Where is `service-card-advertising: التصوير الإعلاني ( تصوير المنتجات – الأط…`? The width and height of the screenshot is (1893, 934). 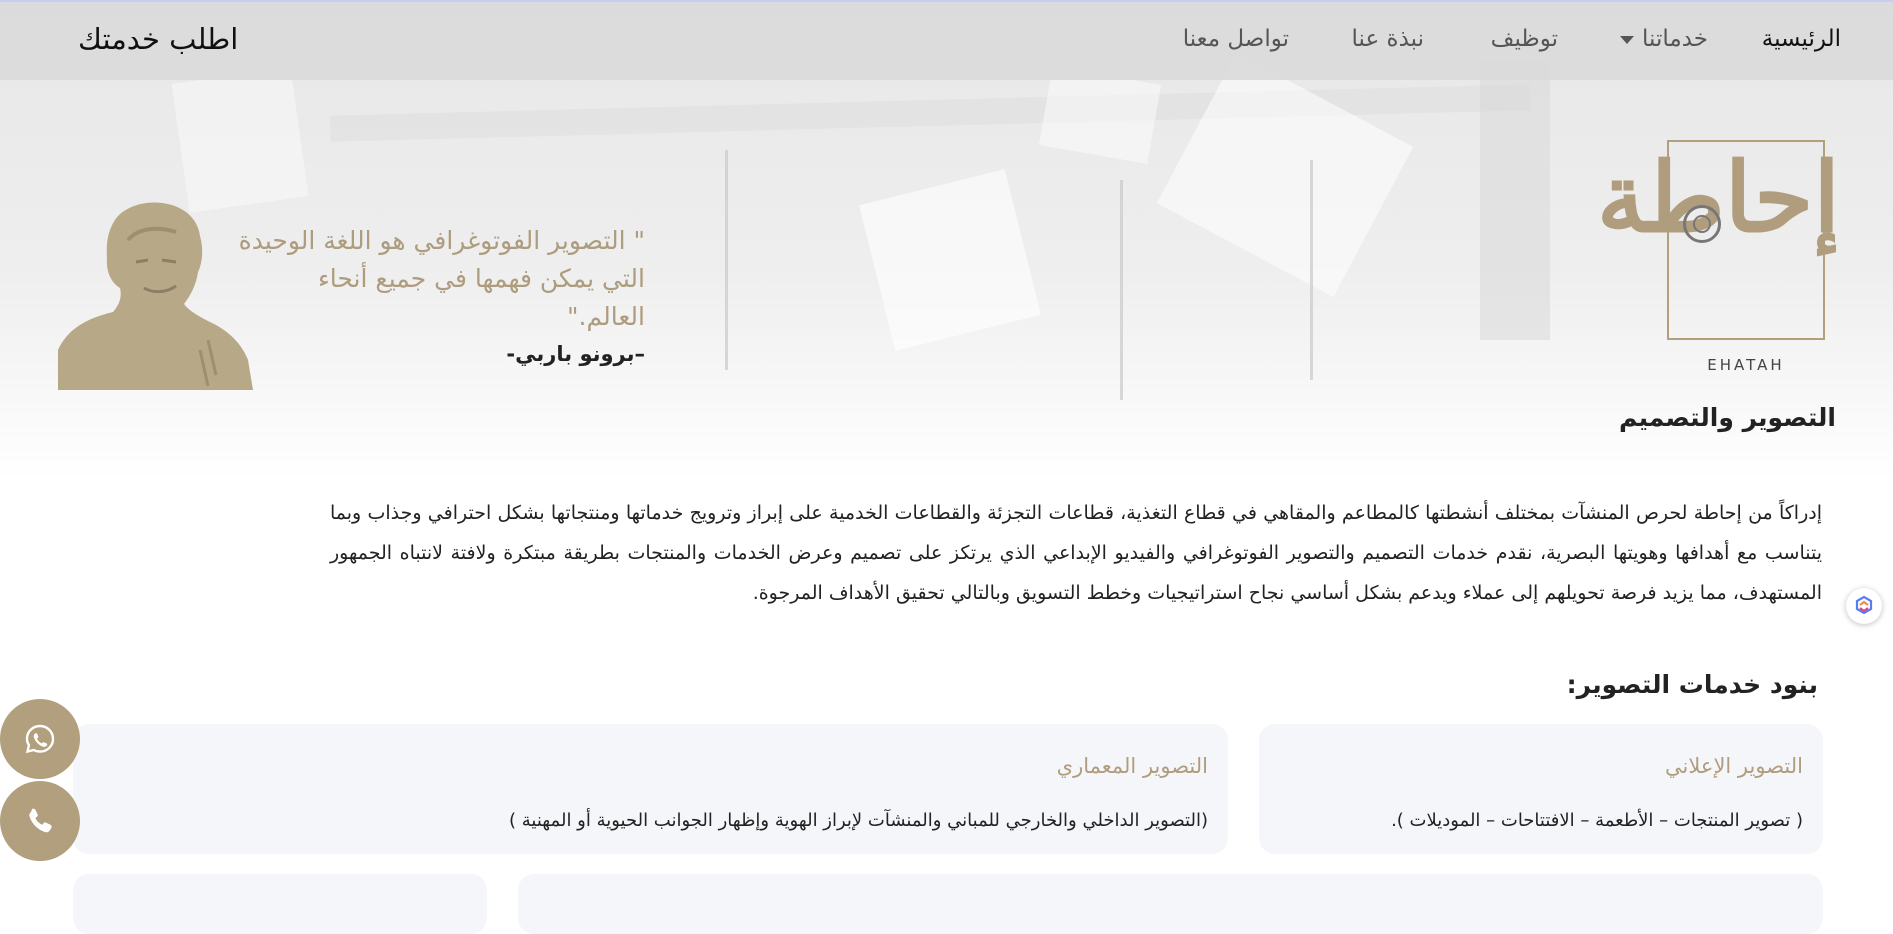
service-card-advertising: التصوير الإعلاني ( تصوير المنتجات – الأط… is located at coordinates (1541, 789).